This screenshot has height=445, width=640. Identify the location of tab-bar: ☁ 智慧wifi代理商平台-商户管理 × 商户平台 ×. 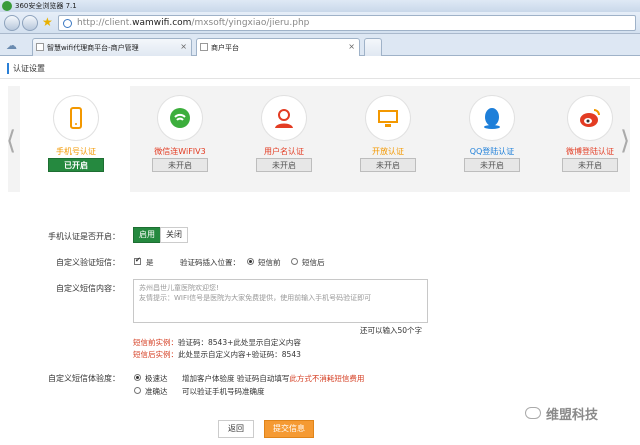
(320, 45).